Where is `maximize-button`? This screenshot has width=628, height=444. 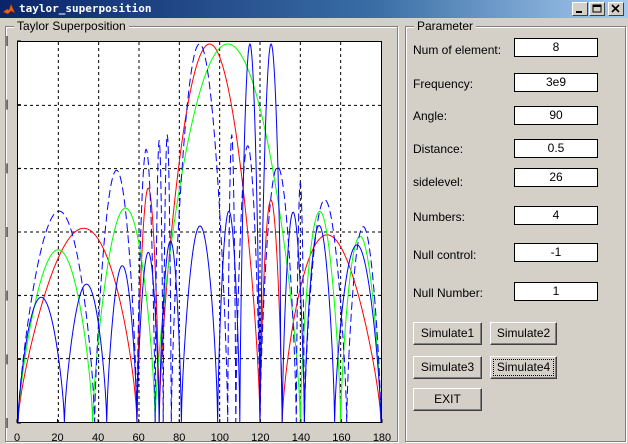 maximize-button is located at coordinates (597, 9).